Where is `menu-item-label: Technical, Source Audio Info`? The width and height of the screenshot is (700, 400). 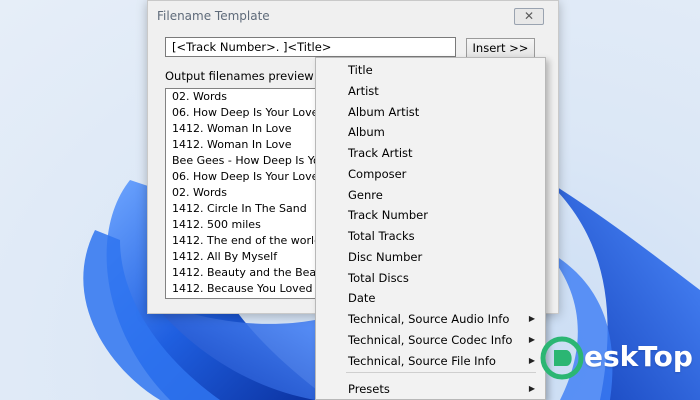 menu-item-label: Technical, Source Audio Info is located at coordinates (429, 319).